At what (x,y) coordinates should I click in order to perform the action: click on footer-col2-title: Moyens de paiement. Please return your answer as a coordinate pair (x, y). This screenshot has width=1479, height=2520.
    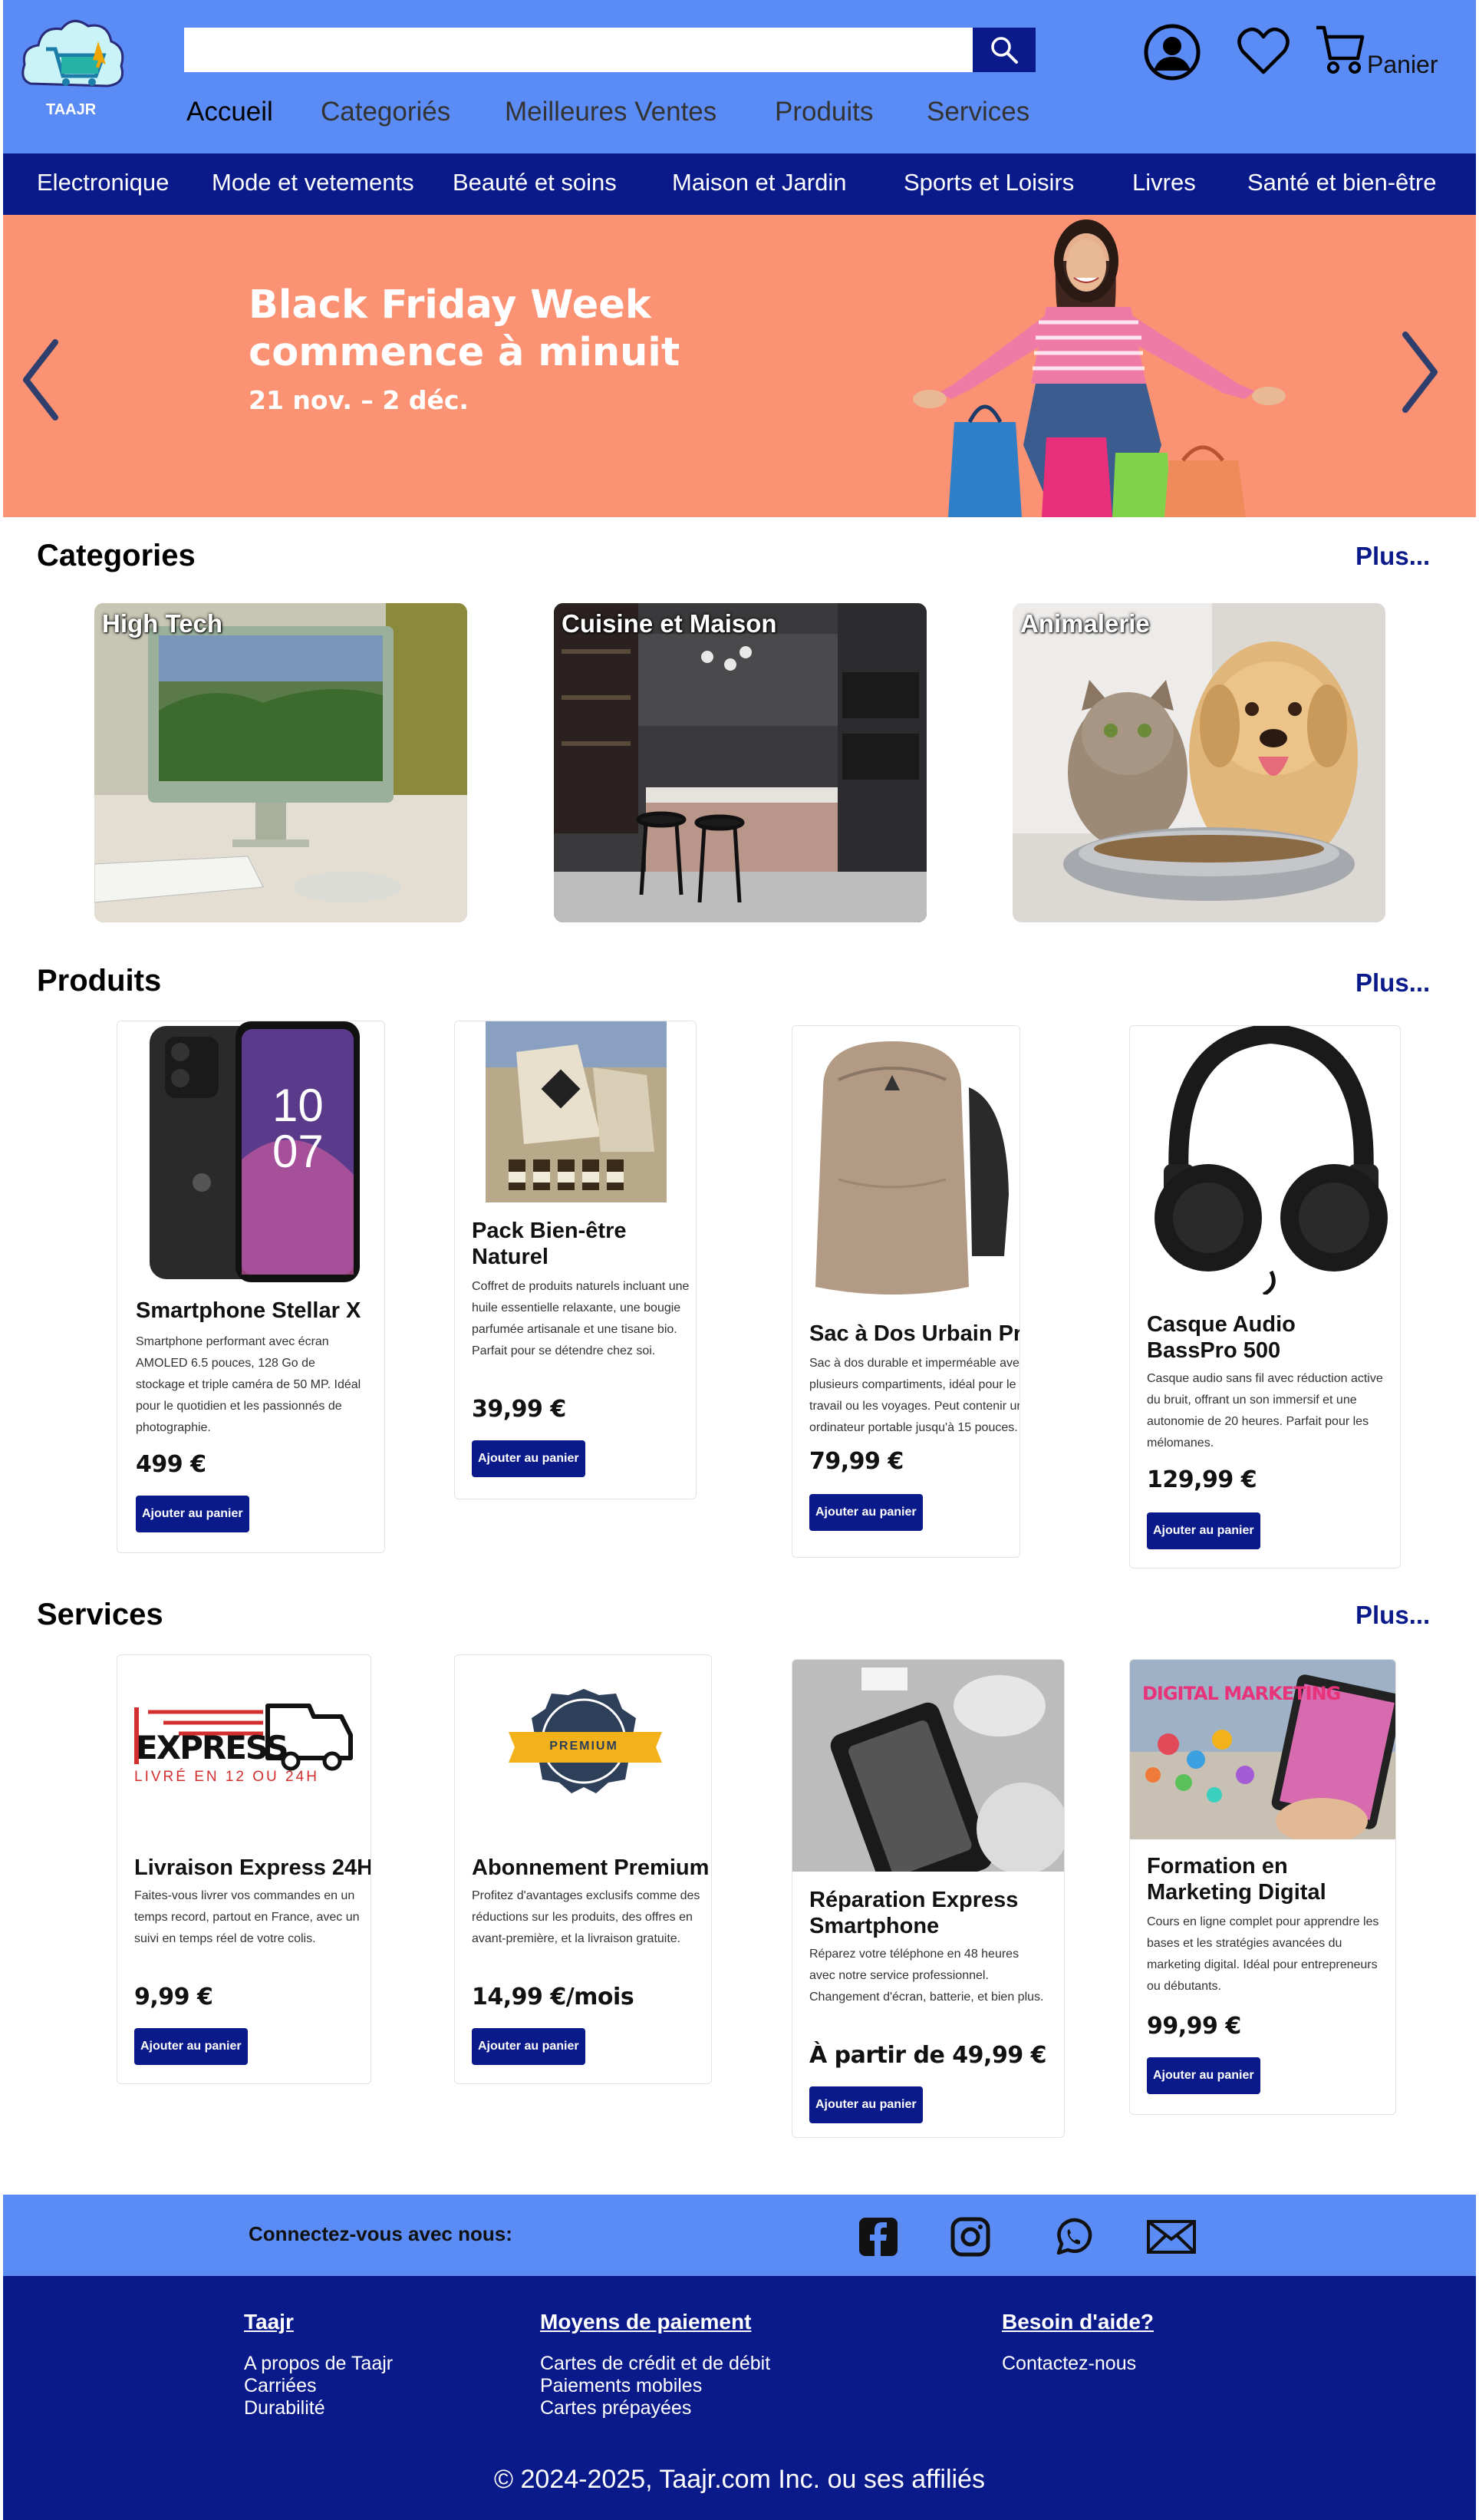
    Looking at the image, I should click on (645, 2322).